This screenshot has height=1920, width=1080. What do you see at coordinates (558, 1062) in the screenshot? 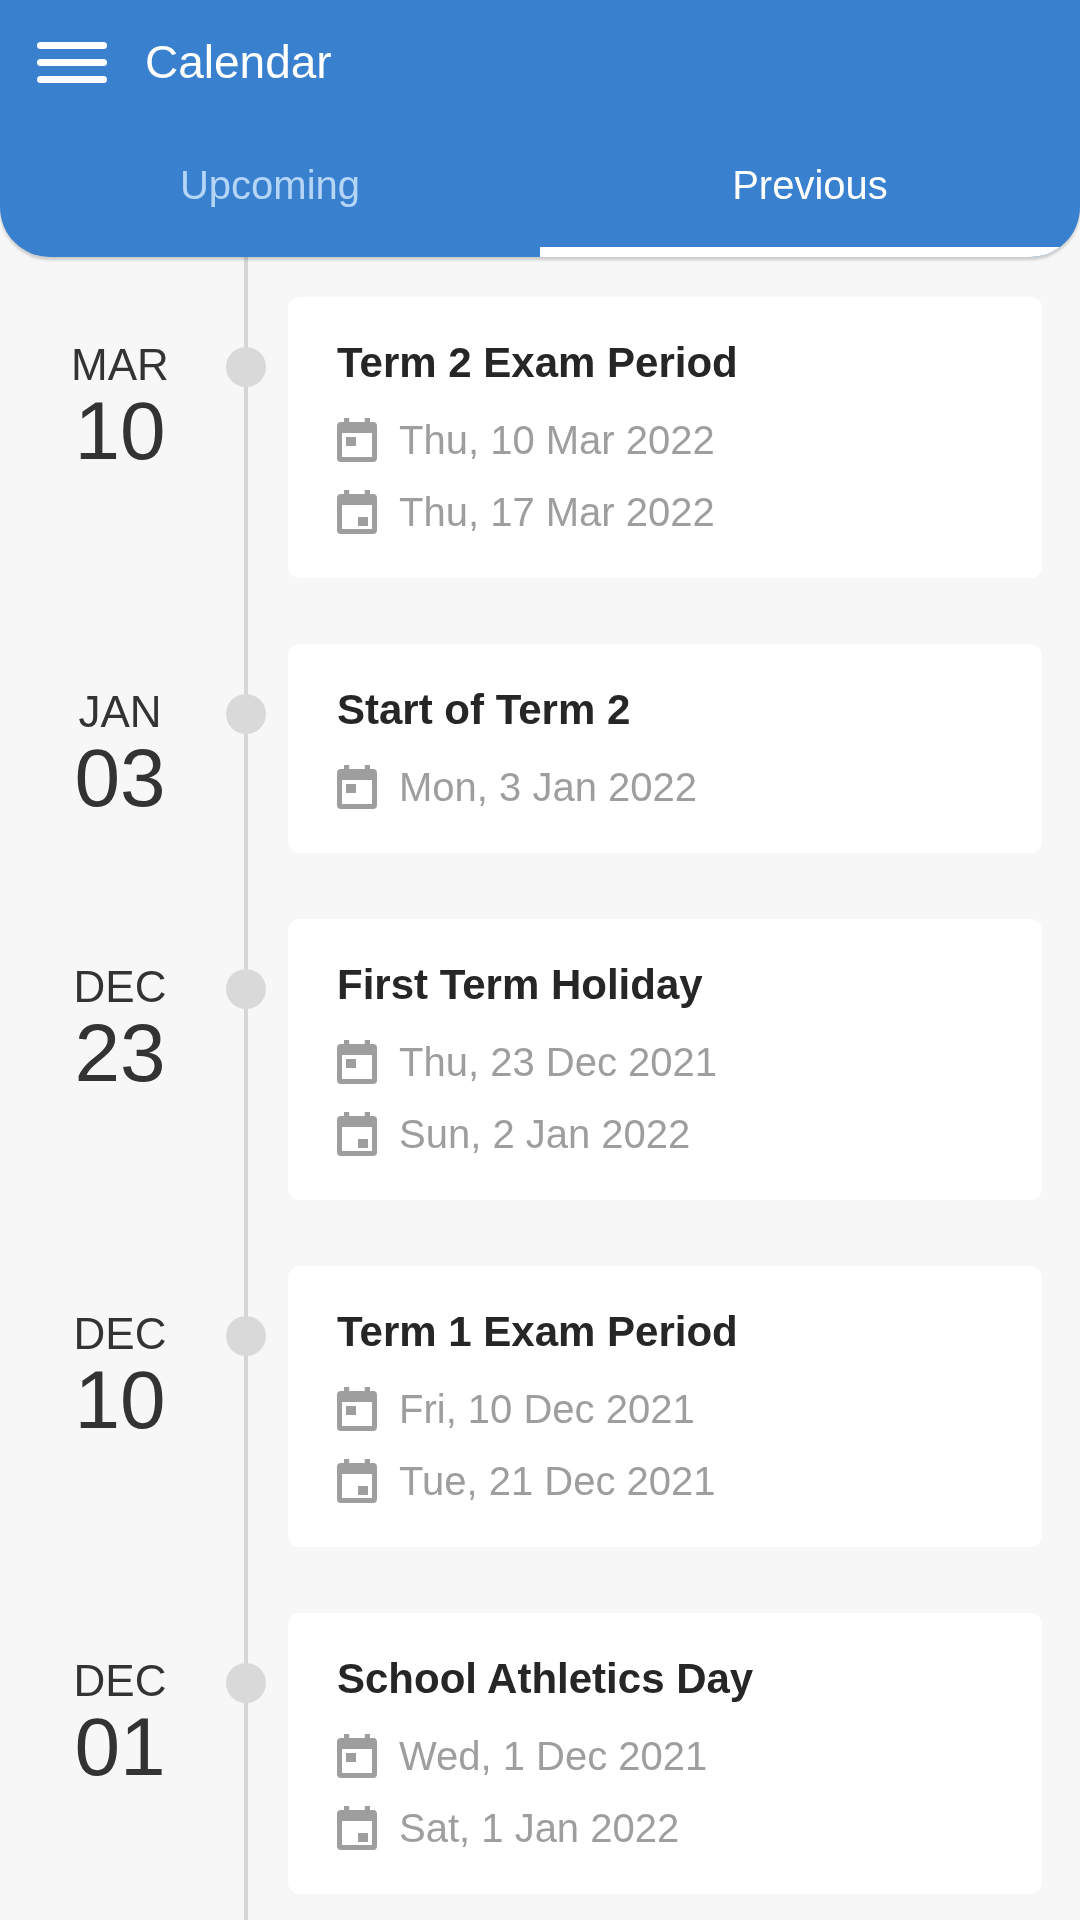
I see `event-date: Thu, 23 Dec 2021` at bounding box center [558, 1062].